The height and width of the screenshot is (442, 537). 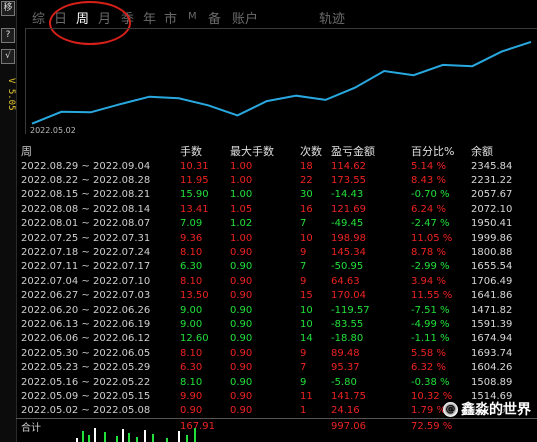 What do you see at coordinates (192, 16) in the screenshot?
I see `tab-m: M` at bounding box center [192, 16].